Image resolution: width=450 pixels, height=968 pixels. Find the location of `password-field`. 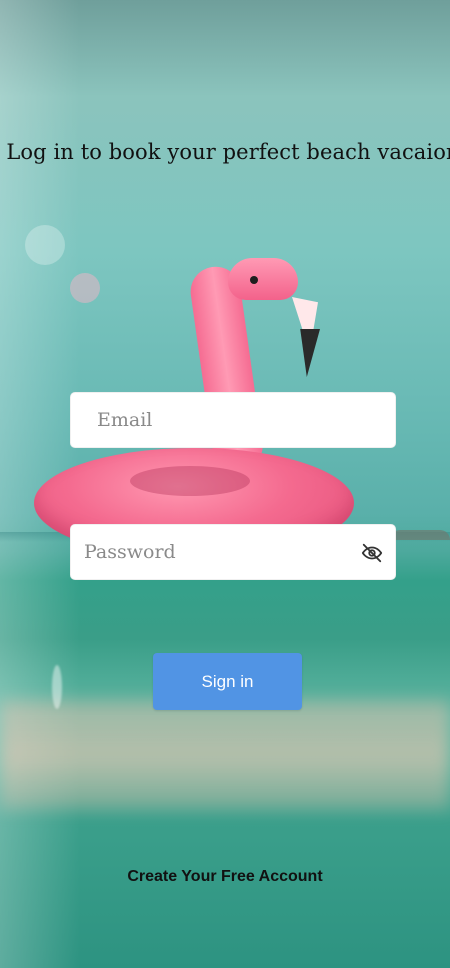

password-field is located at coordinates (233, 552).